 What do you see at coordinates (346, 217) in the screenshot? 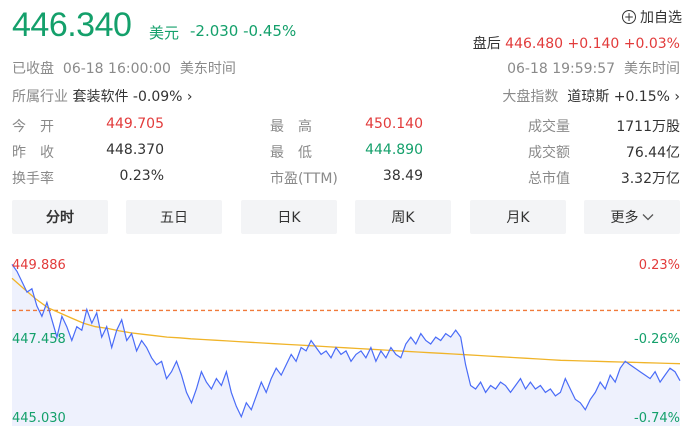
I see `chart-period-tabs: 分时 五日 日K 周K 月K 更多` at bounding box center [346, 217].